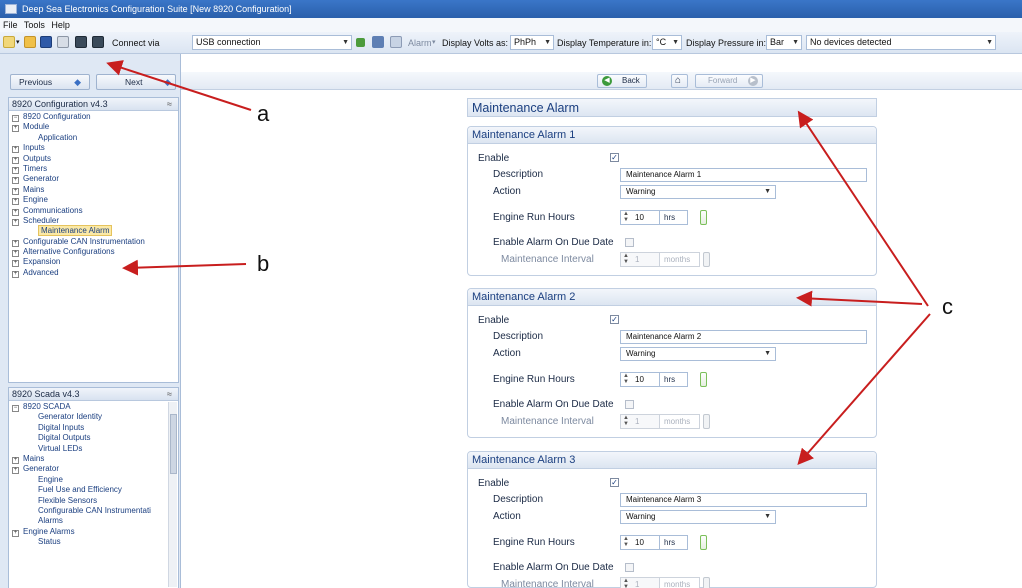  I want to click on tree-item: Engine, so click(93, 480).